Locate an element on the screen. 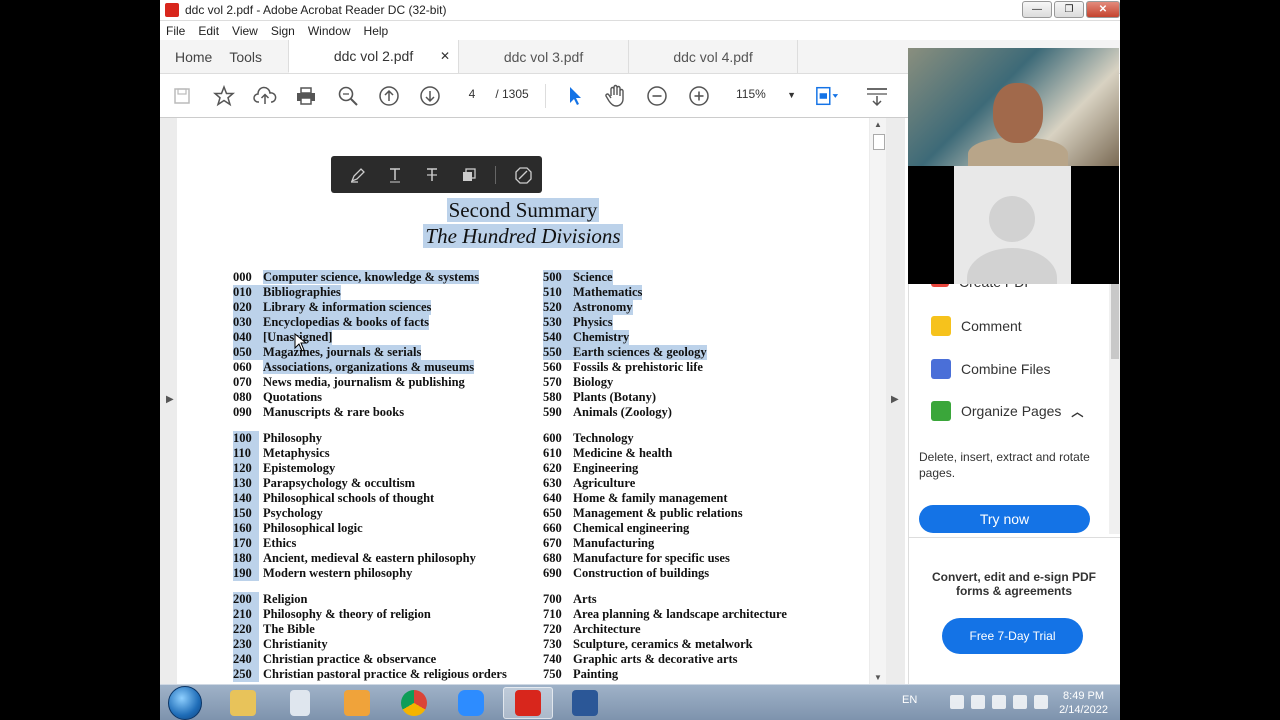  explorer-taskbar-icon is located at coordinates (243, 703).